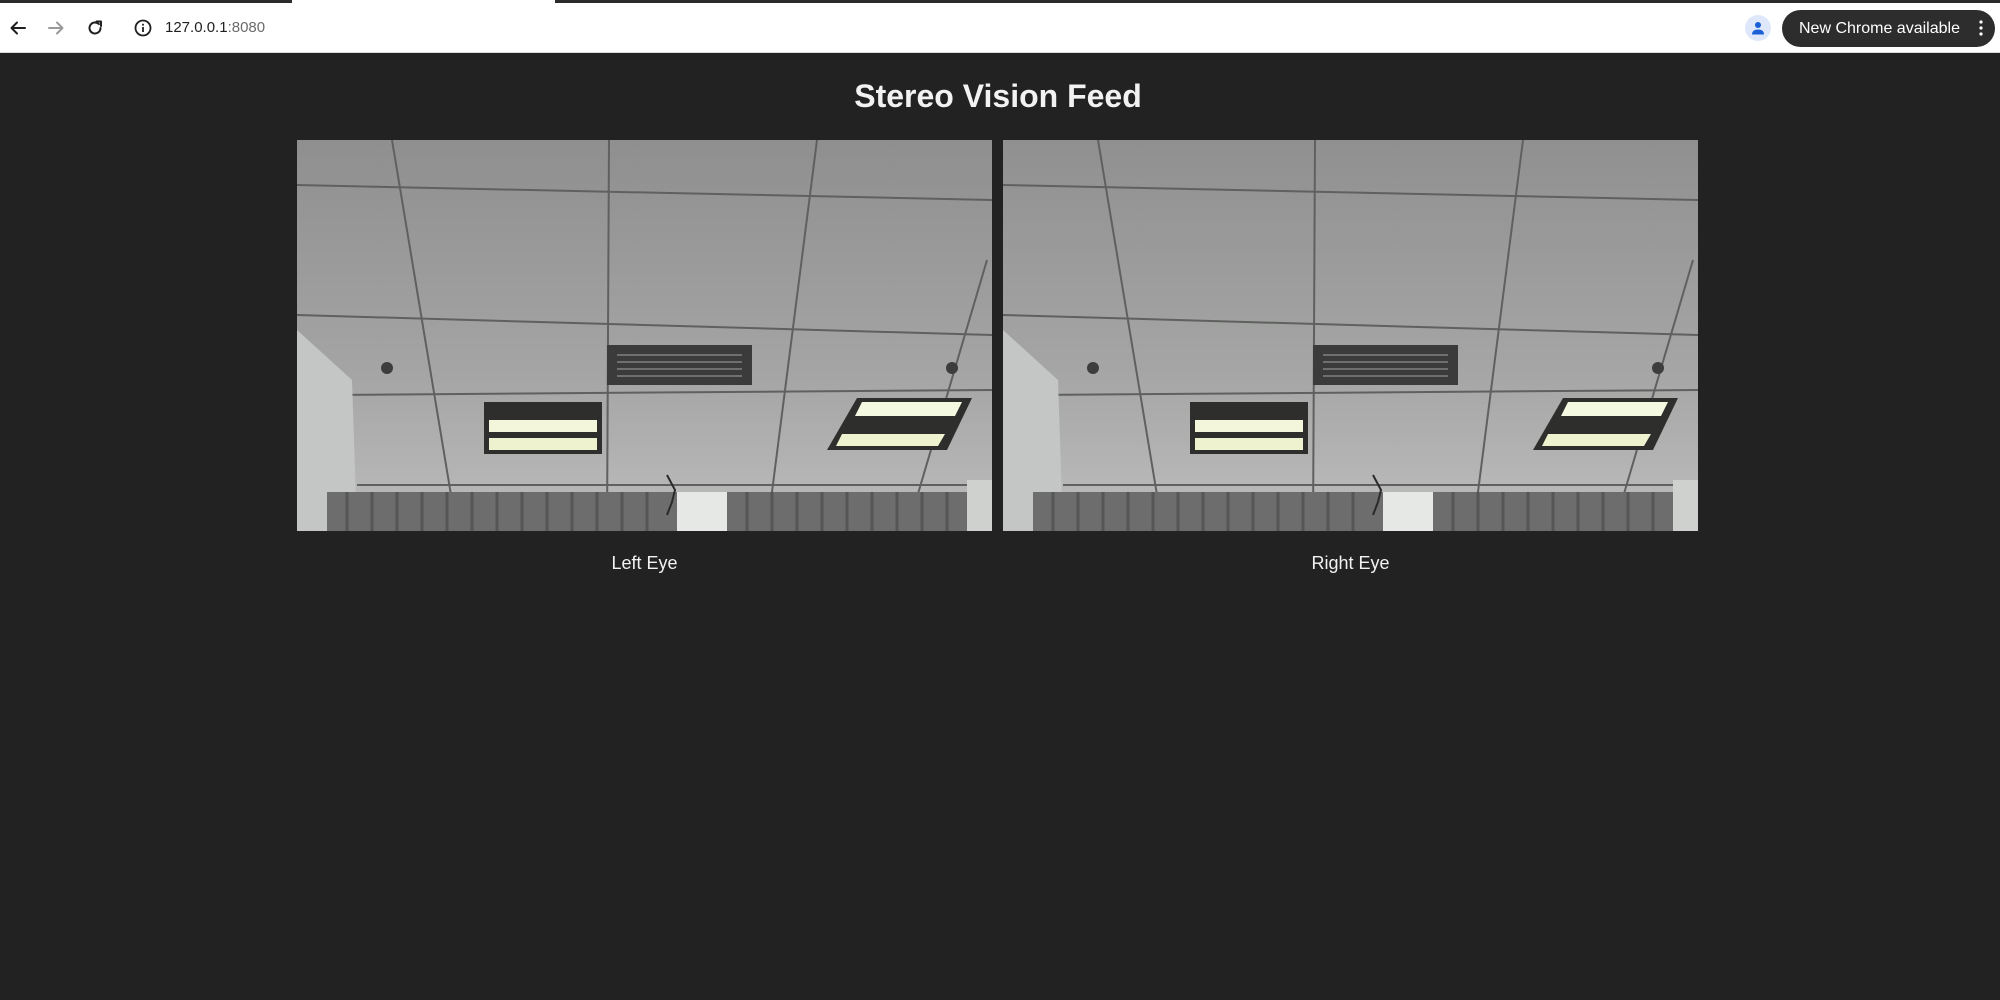  I want to click on browser-toolbar: 127.0.0.1:8080 New Chrome available, so click(1000, 28).